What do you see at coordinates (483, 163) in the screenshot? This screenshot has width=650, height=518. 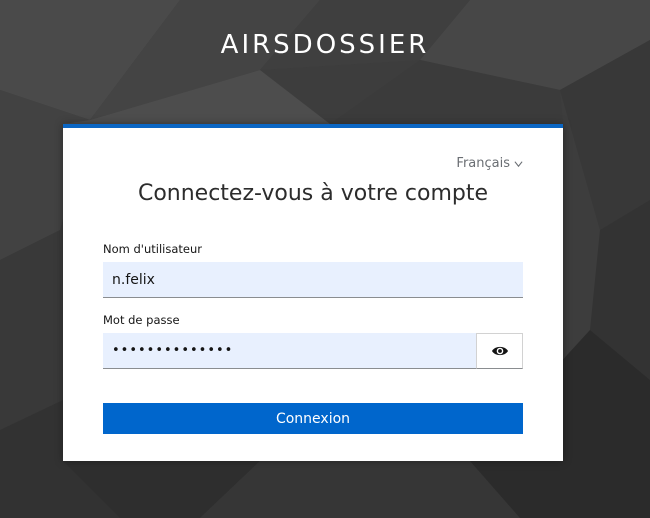 I see `language-label: Français` at bounding box center [483, 163].